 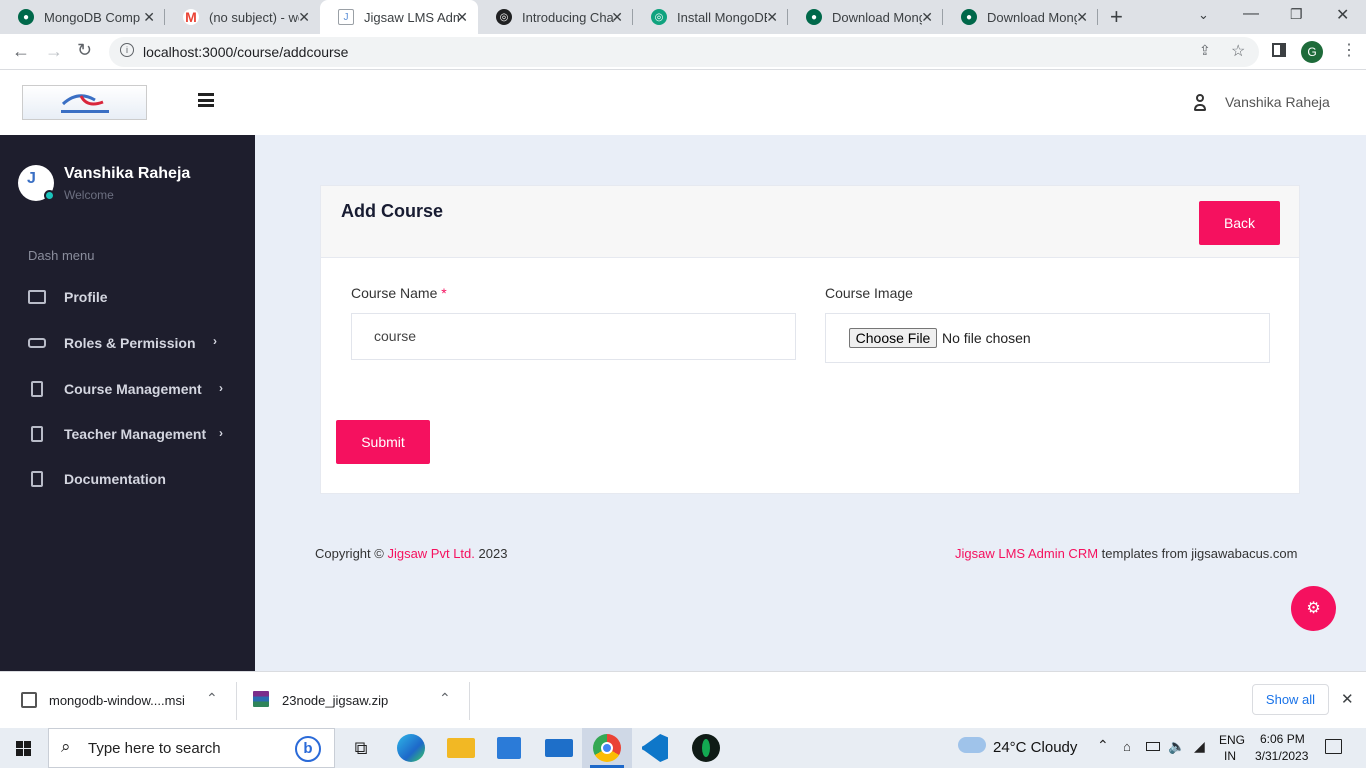 What do you see at coordinates (1277, 102) in the screenshot?
I see `header-user-name: Vanshika Raheja` at bounding box center [1277, 102].